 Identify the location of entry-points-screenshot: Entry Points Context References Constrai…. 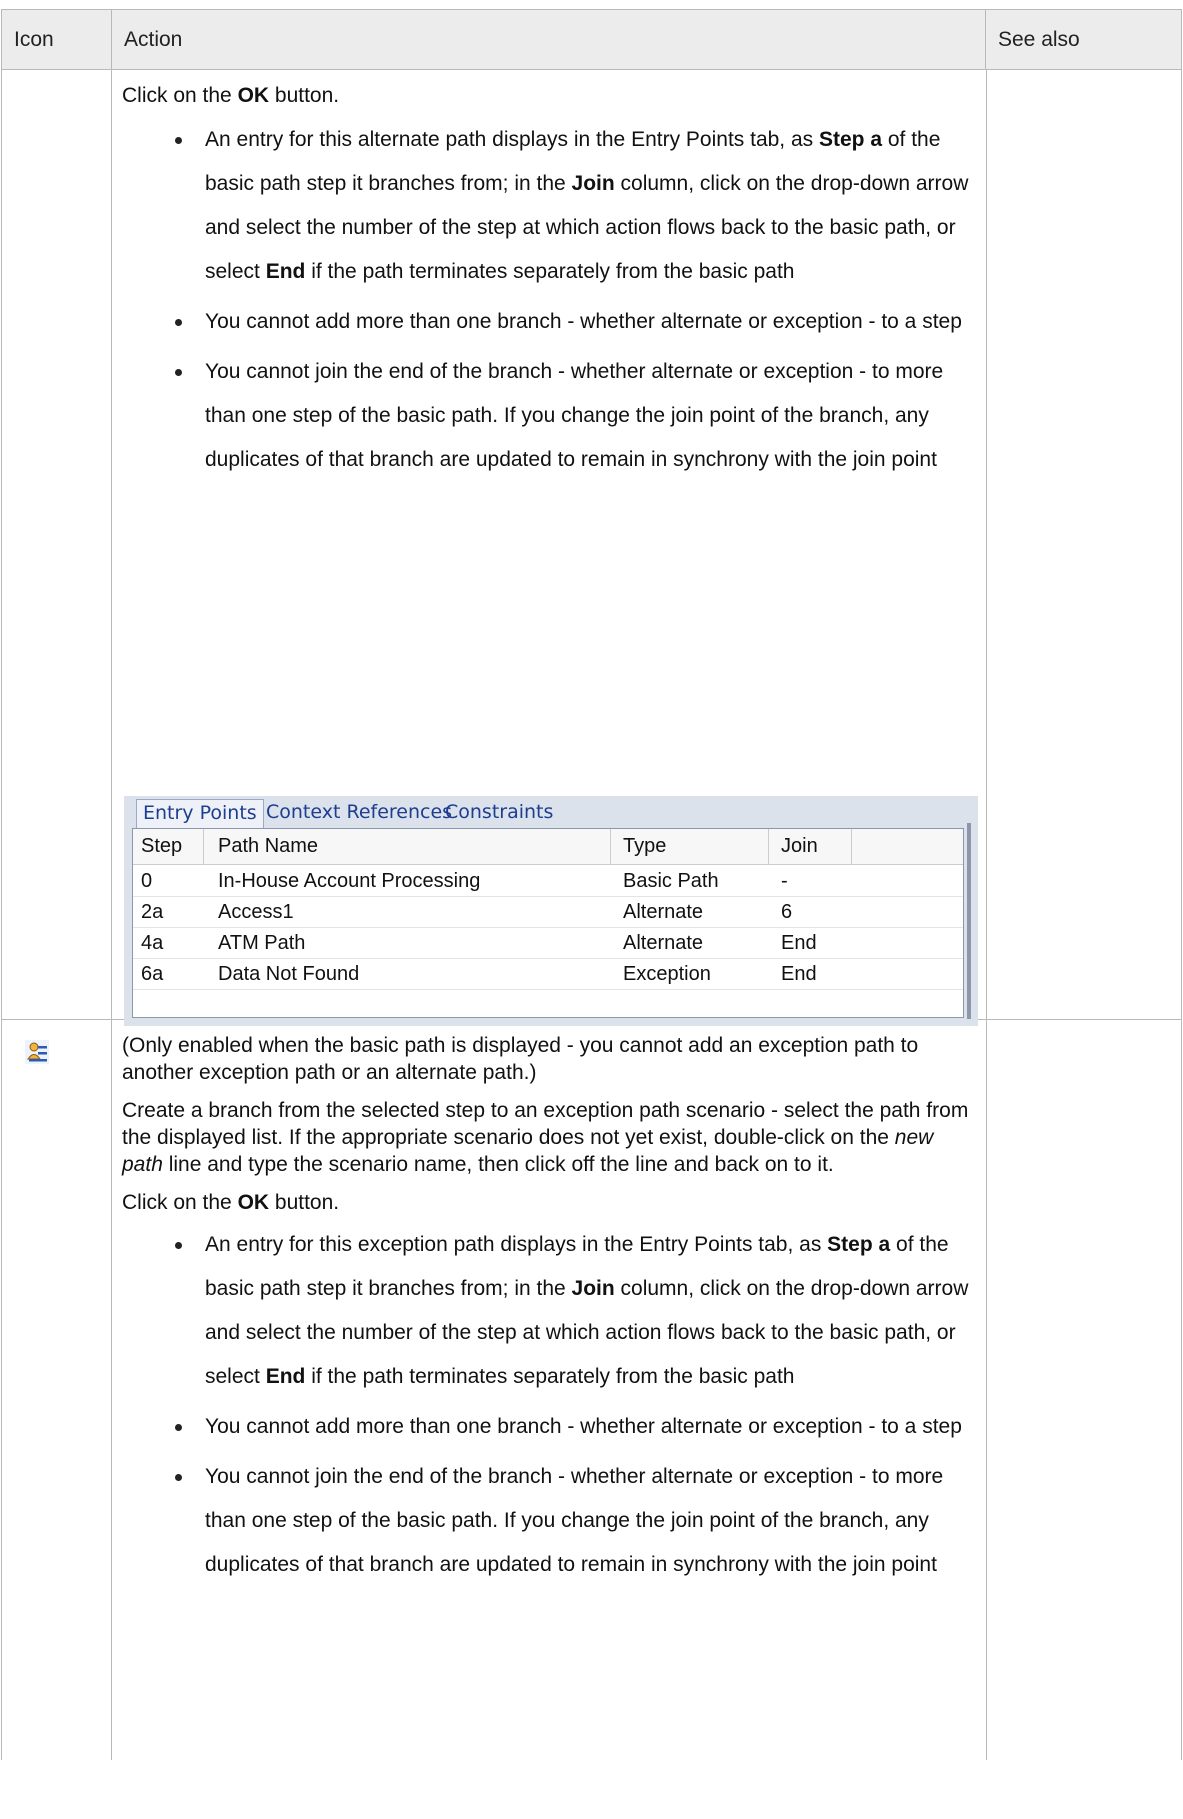
(551, 911).